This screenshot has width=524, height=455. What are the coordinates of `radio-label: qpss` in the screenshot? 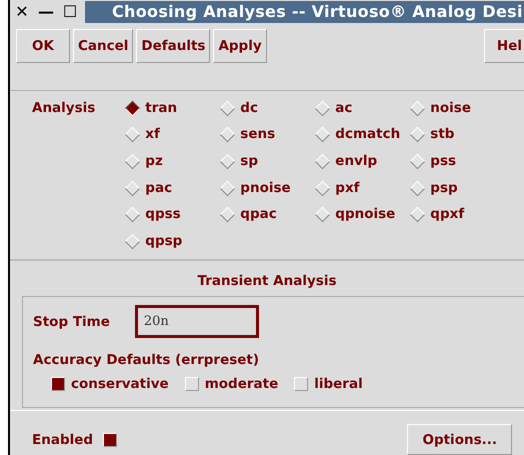 It's located at (163, 214).